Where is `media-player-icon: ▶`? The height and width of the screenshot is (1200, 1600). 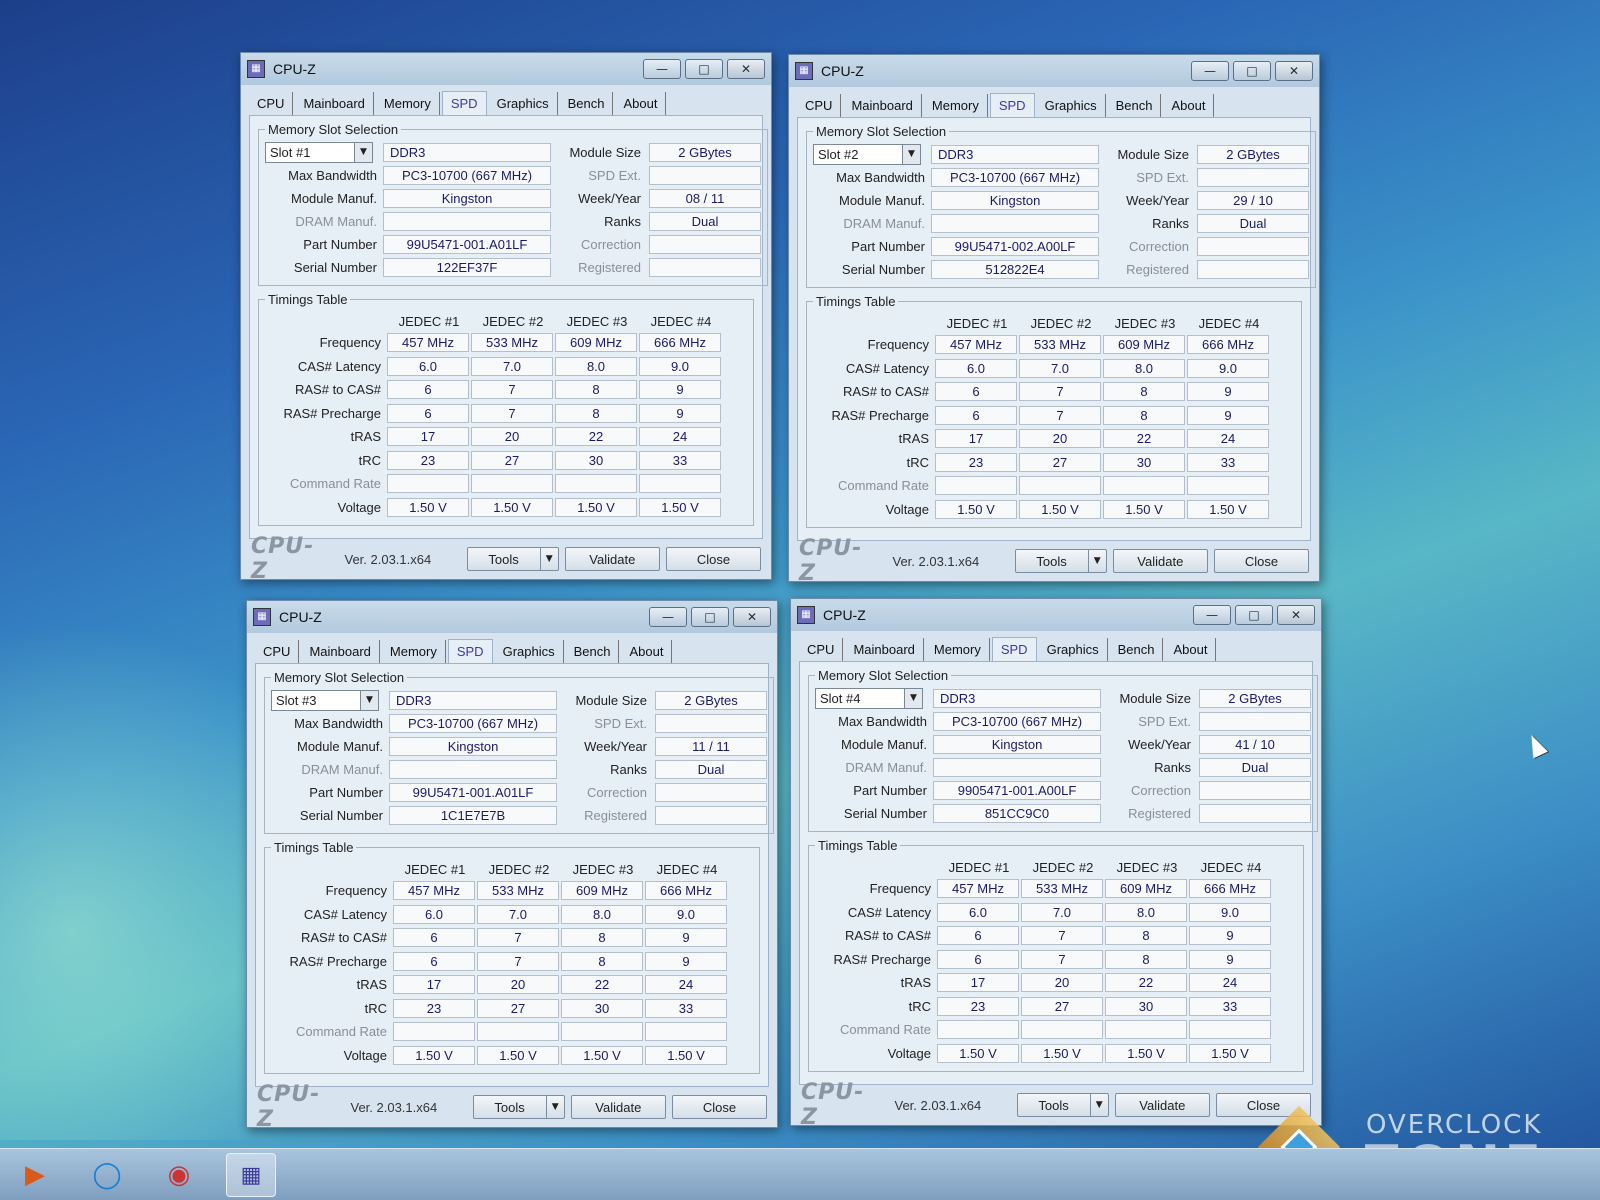
media-player-icon: ▶ is located at coordinates (35, 1175).